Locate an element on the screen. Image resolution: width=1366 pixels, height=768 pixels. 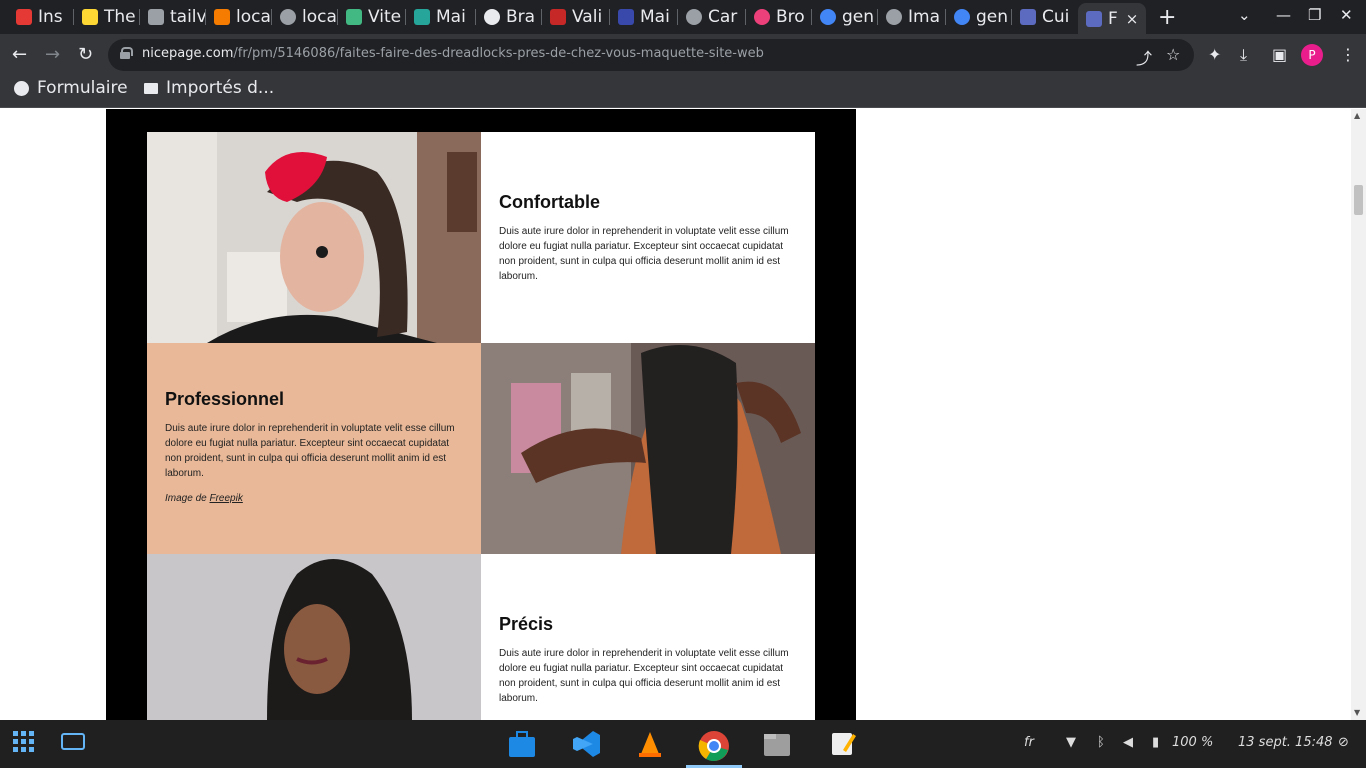
new-tab-button: + is located at coordinates (1167, 17).